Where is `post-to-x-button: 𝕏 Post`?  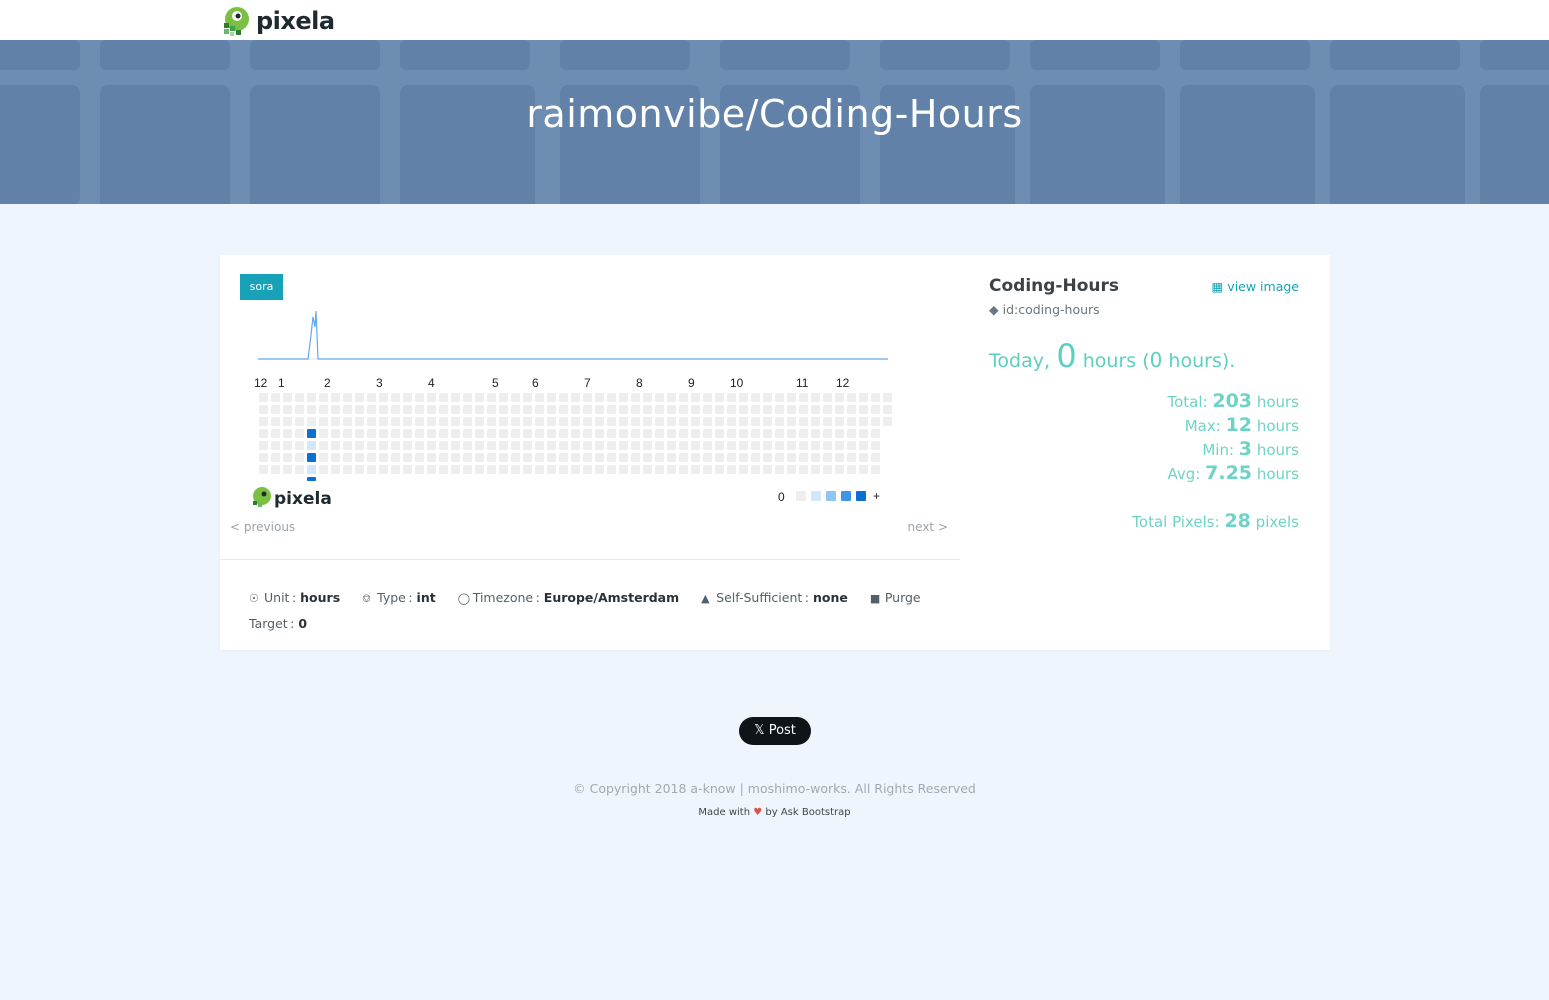
post-to-x-button: 𝕏 Post is located at coordinates (775, 731).